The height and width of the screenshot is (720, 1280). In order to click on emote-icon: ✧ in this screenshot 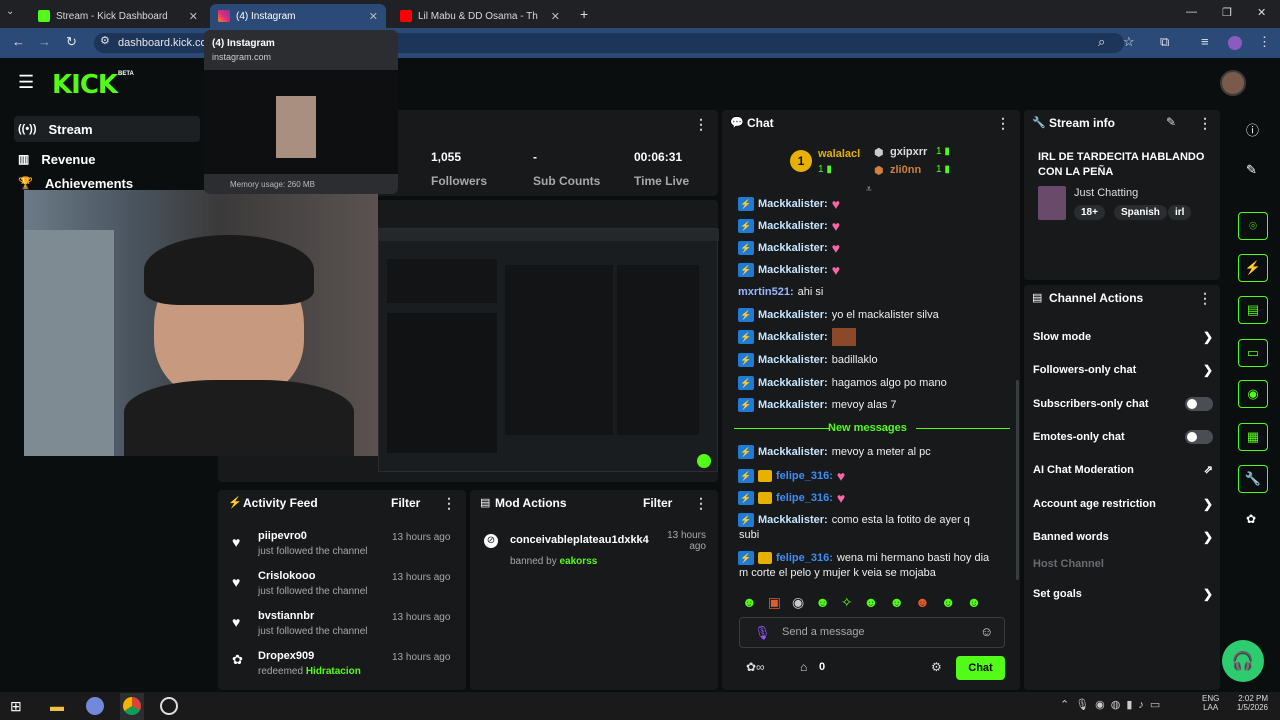, I will do `click(847, 602)`.